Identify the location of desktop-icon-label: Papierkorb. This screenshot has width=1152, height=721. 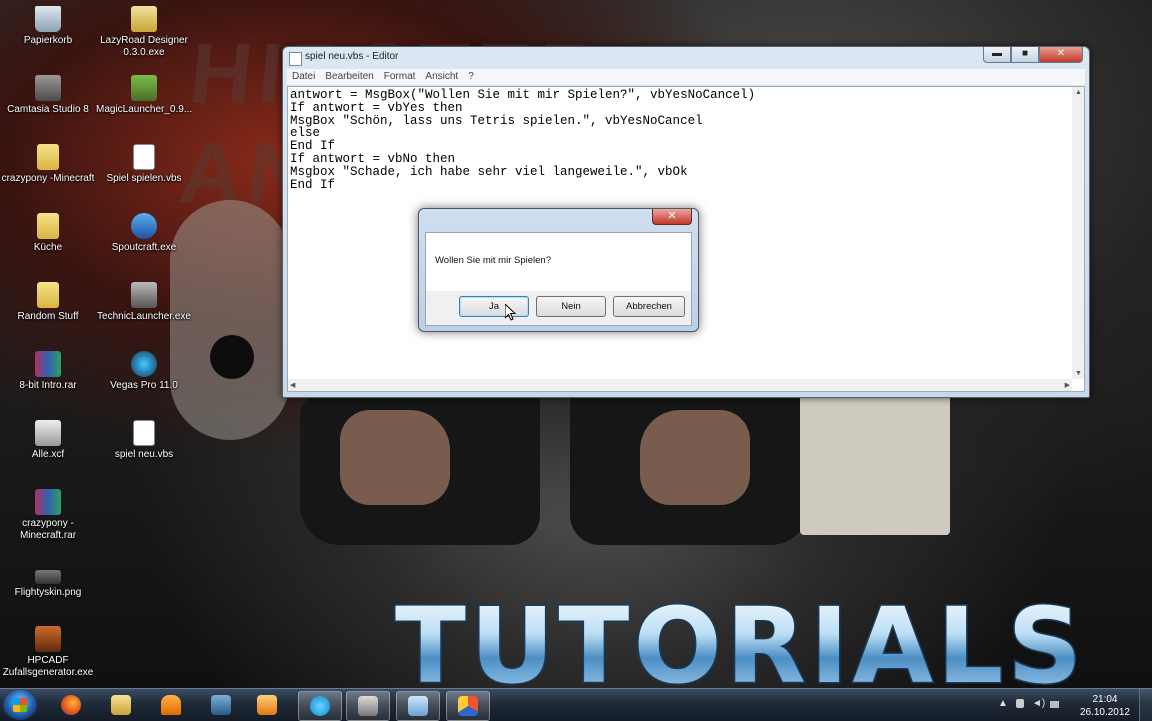
(48, 40).